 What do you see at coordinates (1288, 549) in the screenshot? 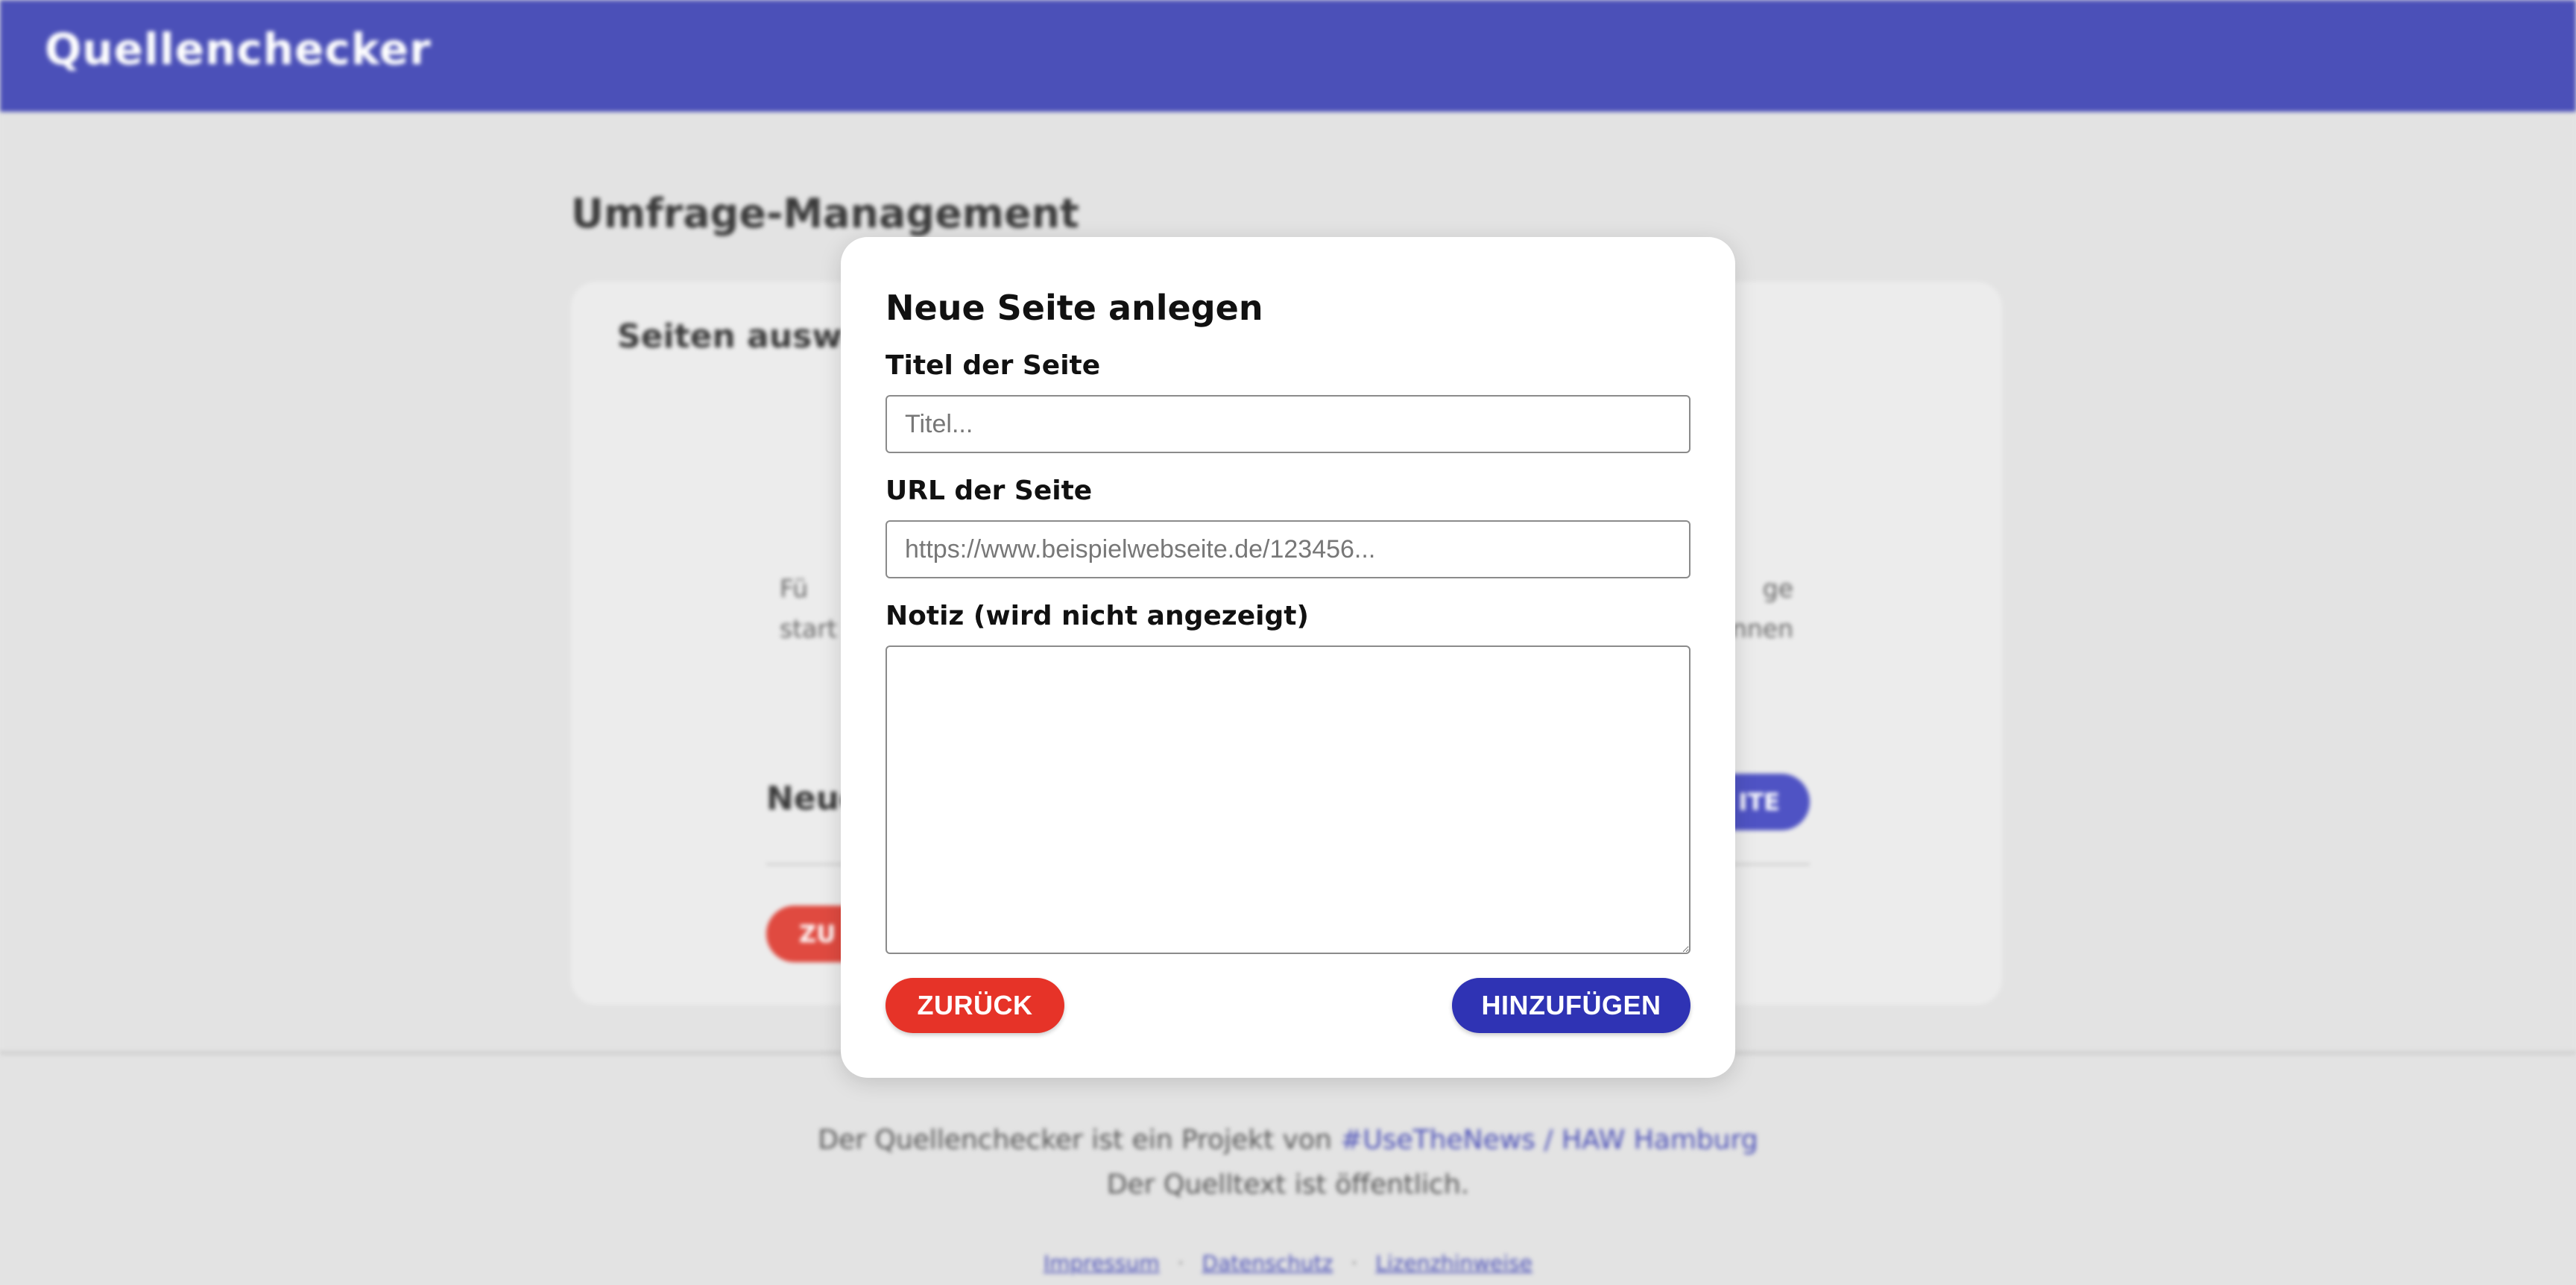
I see `url-input` at bounding box center [1288, 549].